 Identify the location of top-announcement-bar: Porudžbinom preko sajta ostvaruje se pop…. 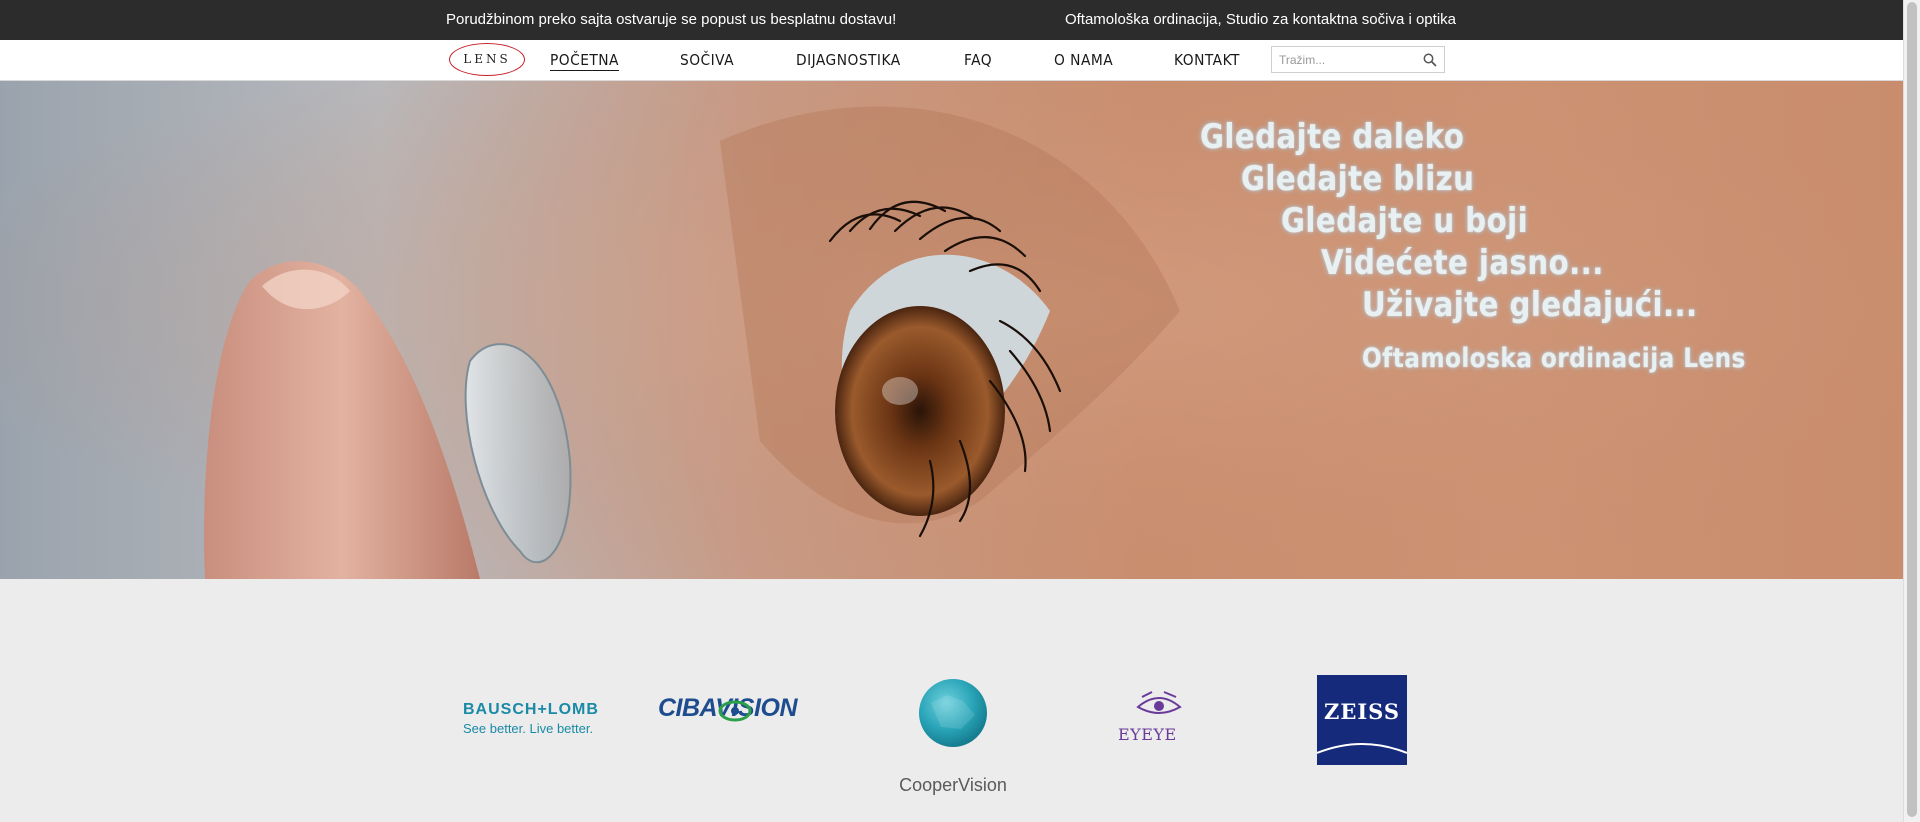
(952, 20).